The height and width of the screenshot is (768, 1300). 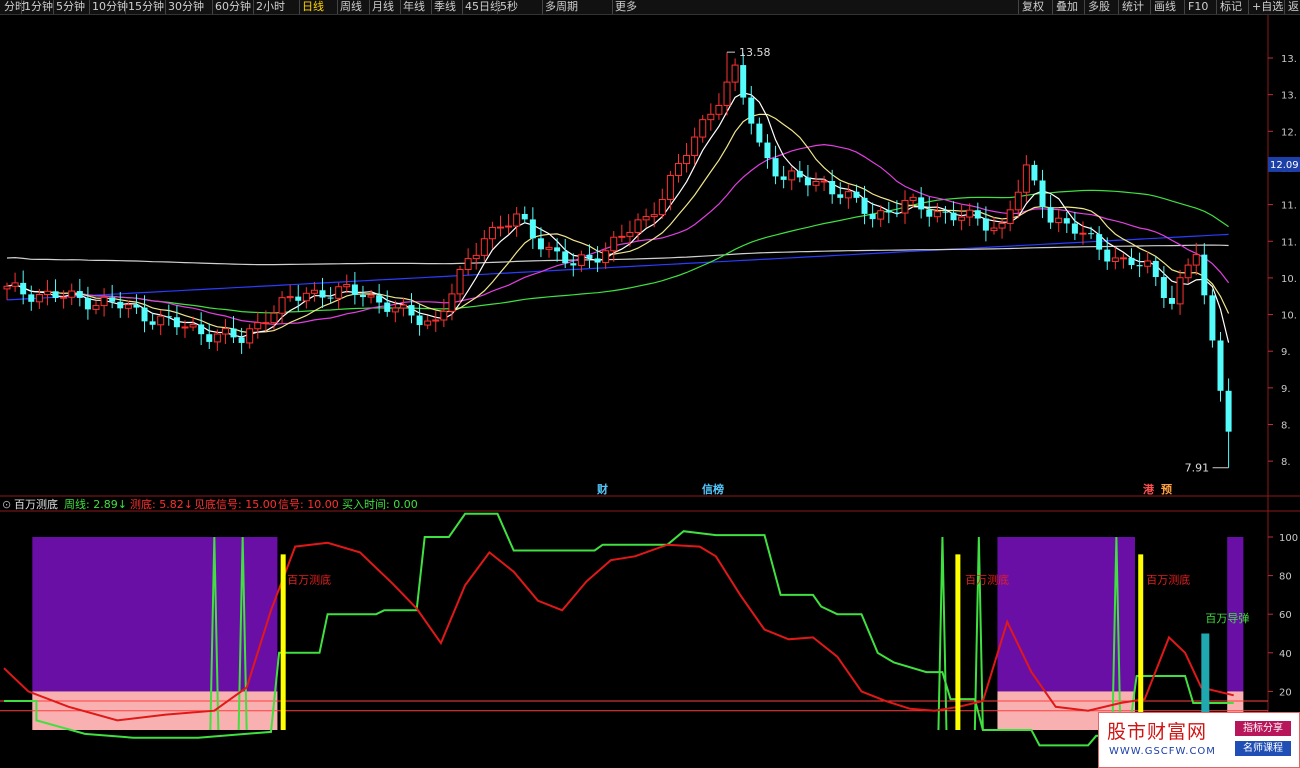 What do you see at coordinates (1286, 389) in the screenshot?
I see `price-tick-label: 9.` at bounding box center [1286, 389].